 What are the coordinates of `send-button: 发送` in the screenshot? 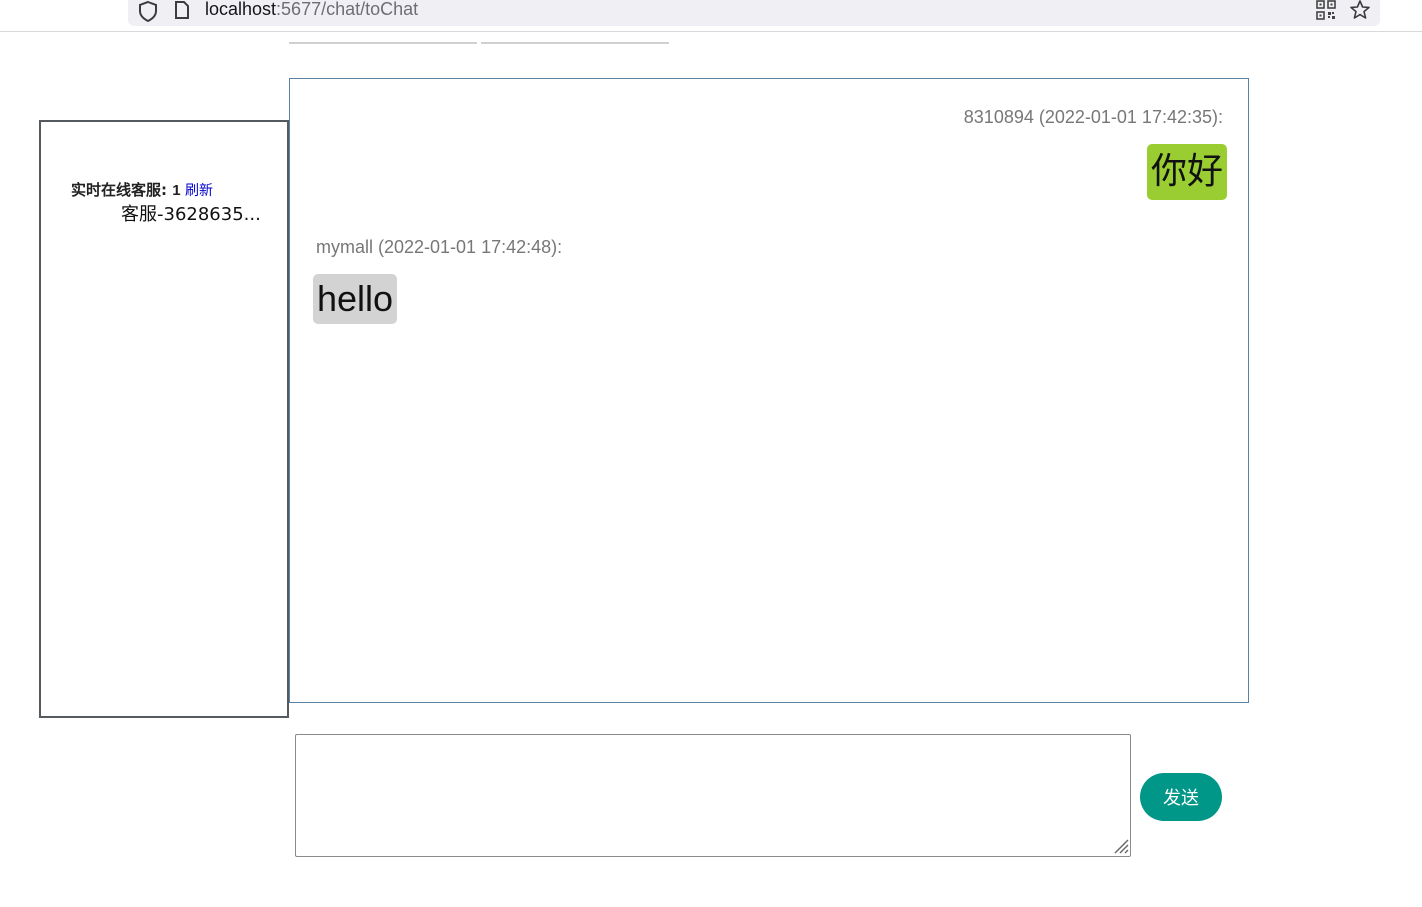 It's located at (1181, 797).